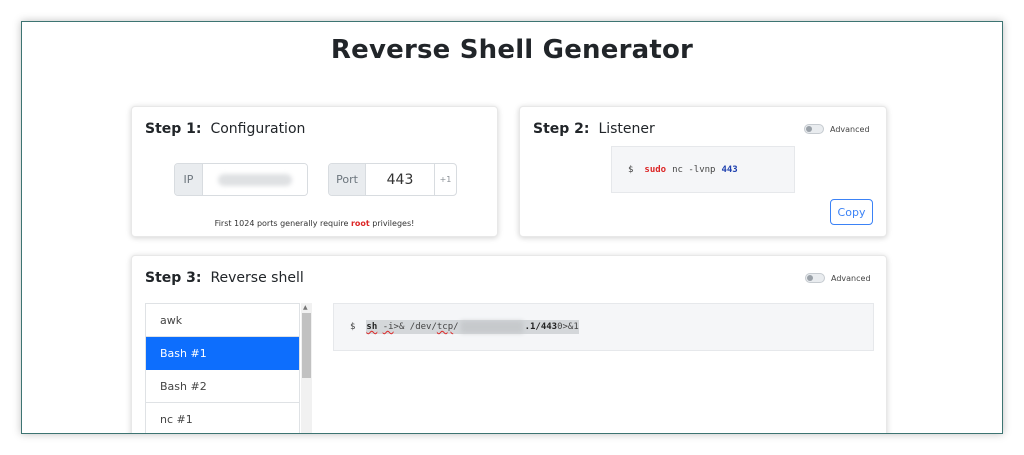 Image resolution: width=1024 pixels, height=455 pixels. What do you see at coordinates (170, 129) in the screenshot?
I see `step1-label: Step 1` at bounding box center [170, 129].